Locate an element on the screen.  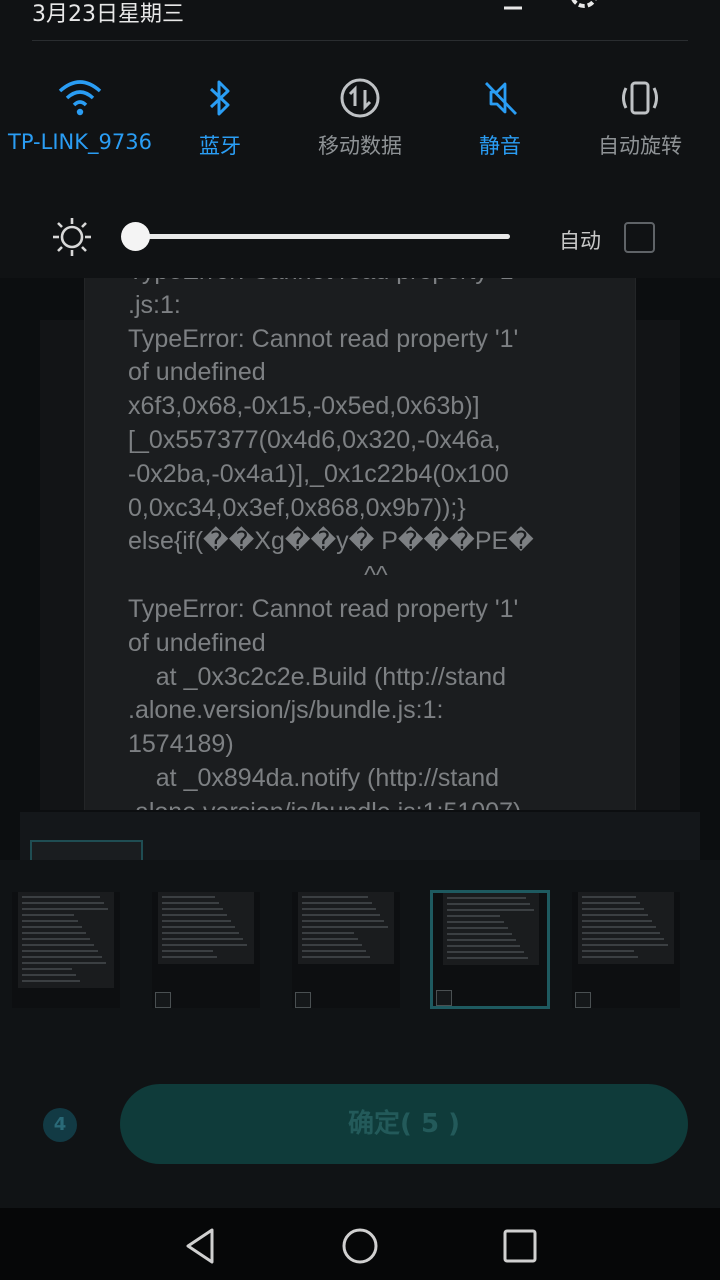
confirm-button: 确定( 5 ) is located at coordinates (404, 1124).